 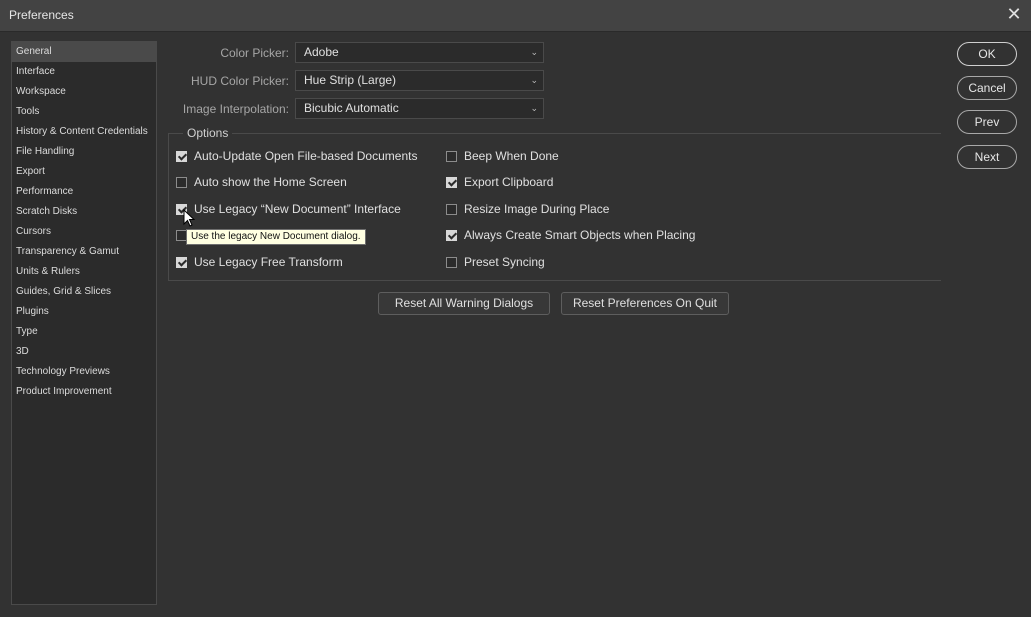 I want to click on color-picker-value: Adobe, so click(x=321, y=52).